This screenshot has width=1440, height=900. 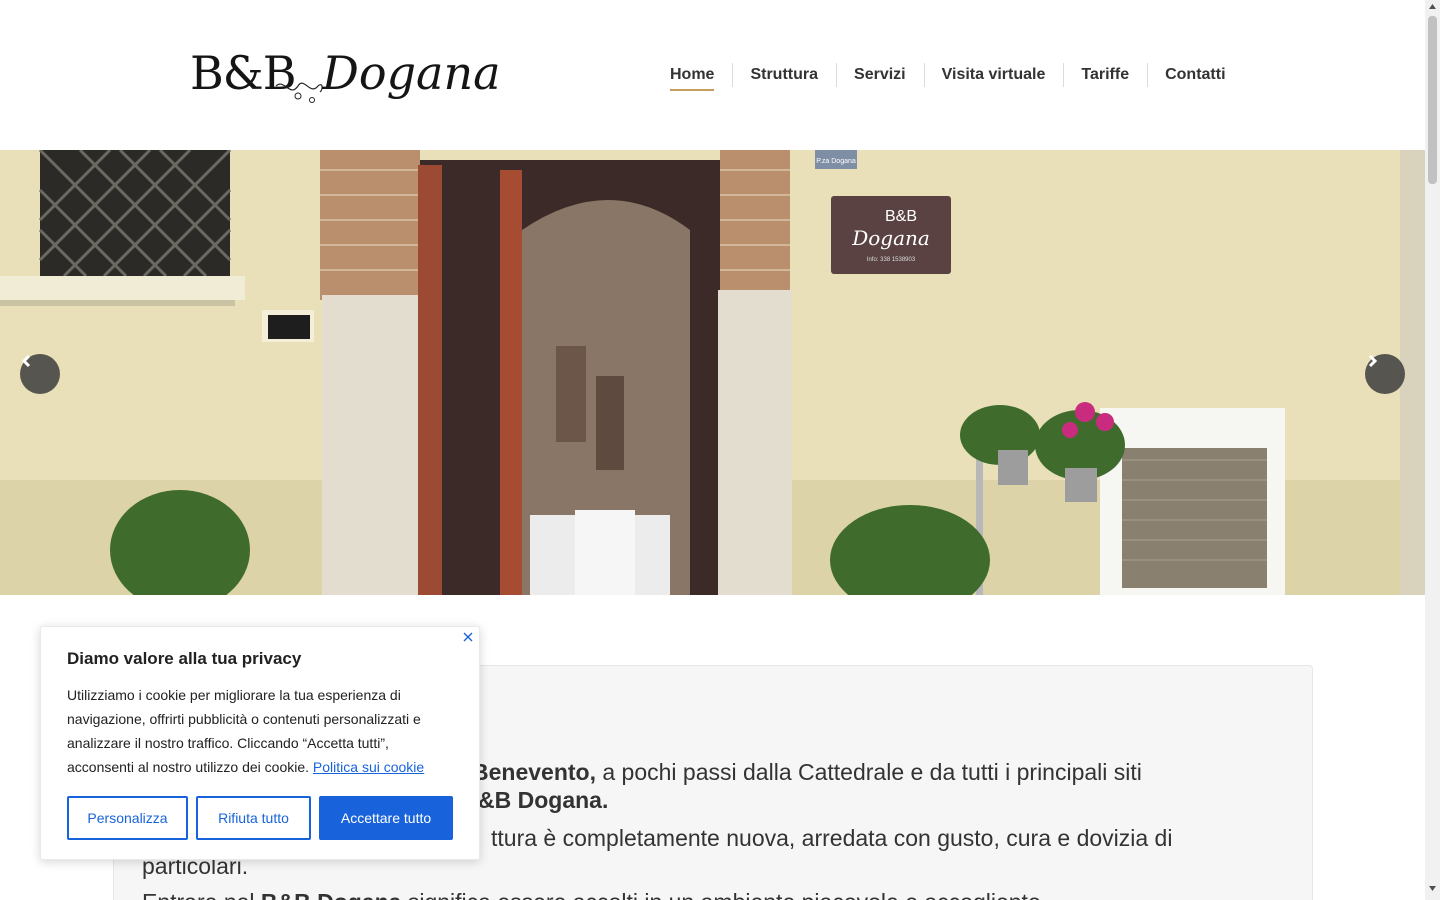 What do you see at coordinates (534, 772) in the screenshot?
I see `intro-bold-city: Benevento,` at bounding box center [534, 772].